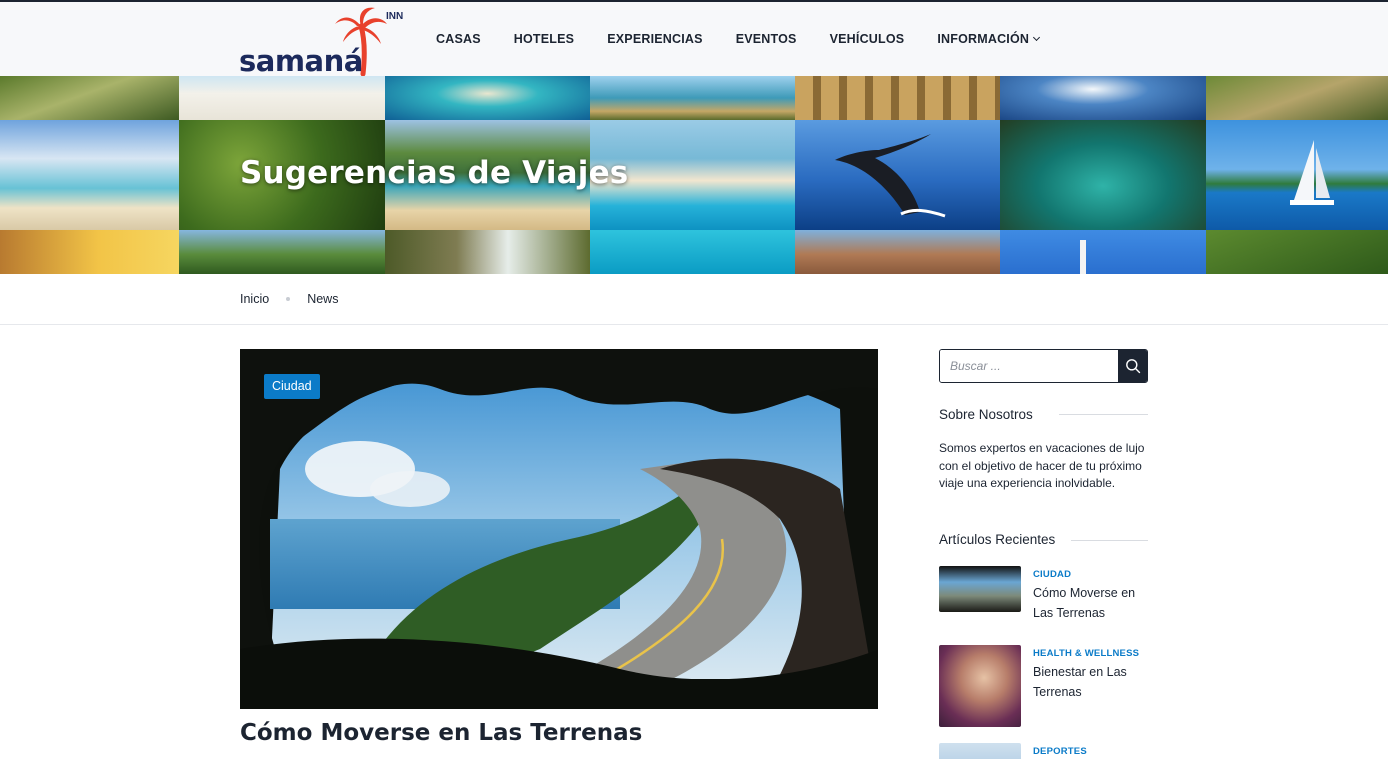  Describe the element at coordinates (1297, 98) in the screenshot. I see `hero-photo-river-rocks` at that location.